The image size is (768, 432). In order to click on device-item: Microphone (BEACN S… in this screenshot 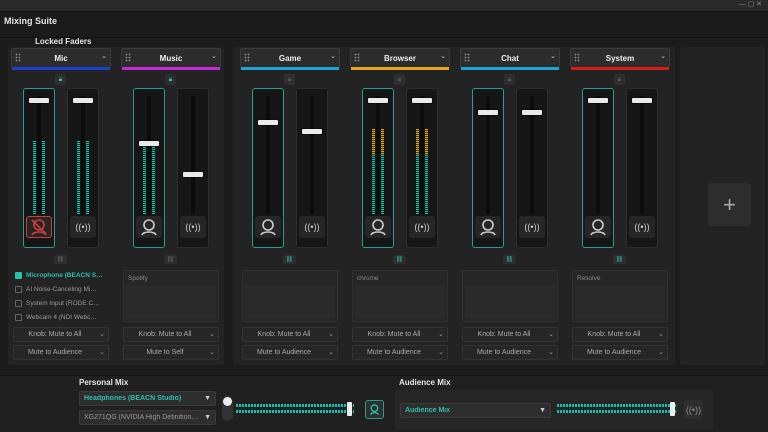, I will do `click(59, 275)`.